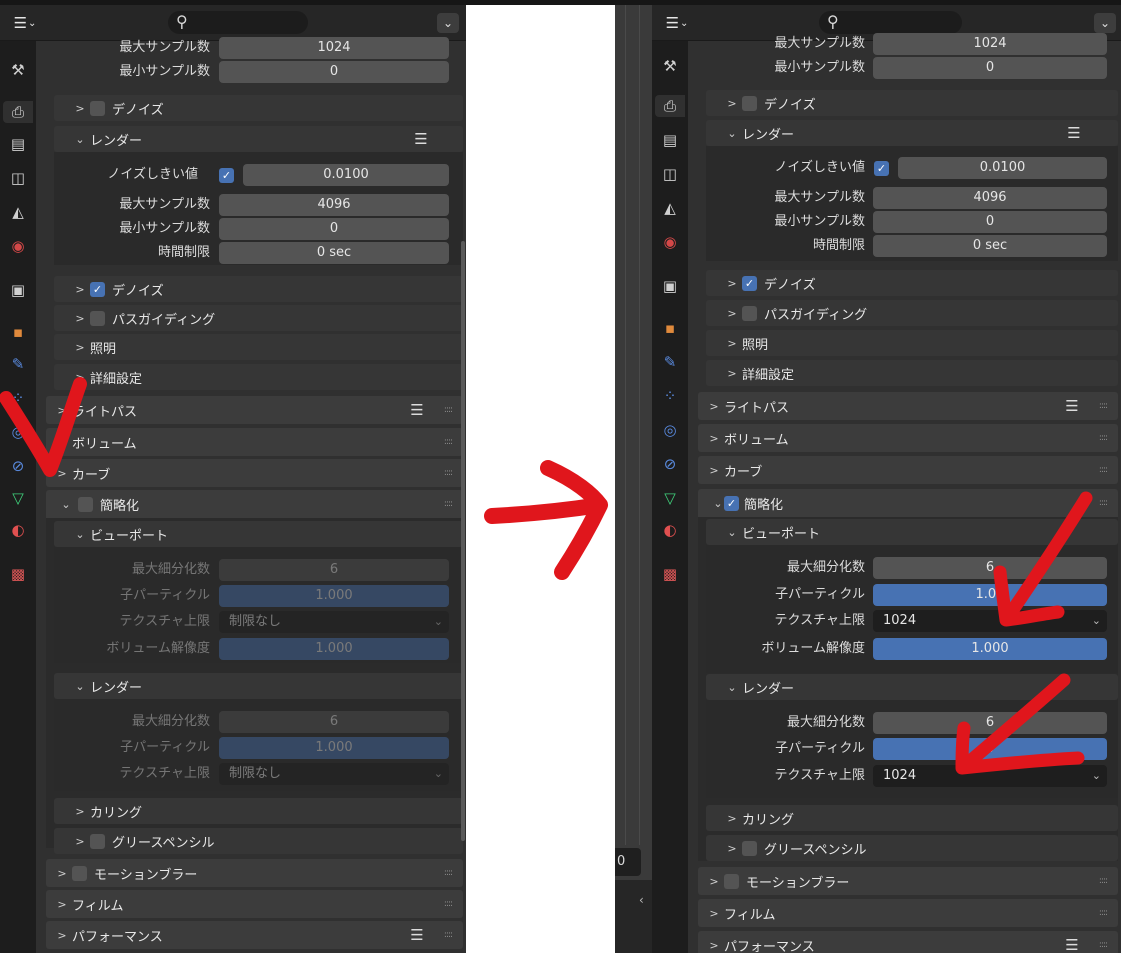  Describe the element at coordinates (912, 687) in the screenshot. I see `subpanel-render-simplify: ⌄ レンダー` at that location.